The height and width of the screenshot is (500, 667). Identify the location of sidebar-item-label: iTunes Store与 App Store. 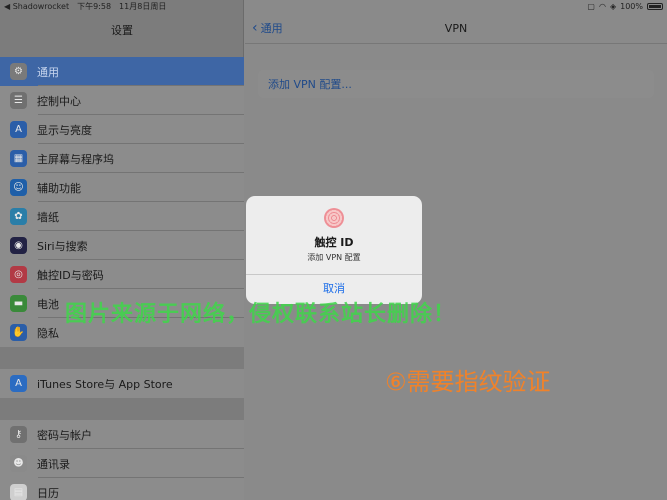
(105, 384).